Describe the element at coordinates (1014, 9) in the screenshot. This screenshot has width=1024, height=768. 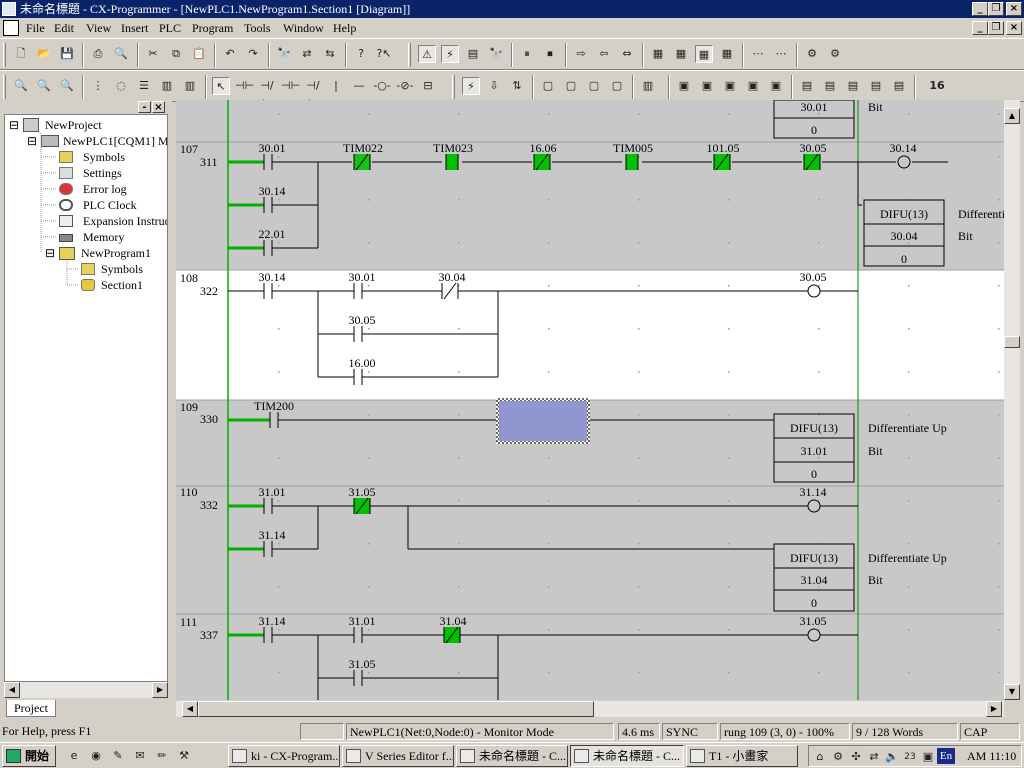
I see `close-icon: ×` at that location.